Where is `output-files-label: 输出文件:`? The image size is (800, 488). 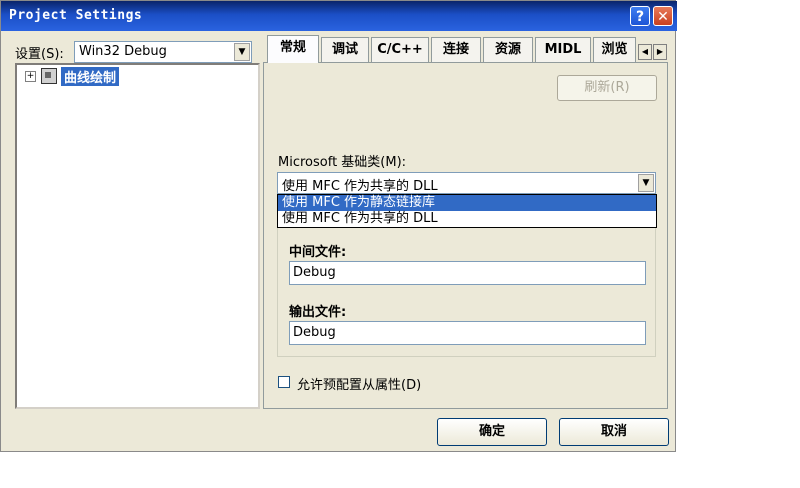
output-files-label: 输出文件: is located at coordinates (318, 312).